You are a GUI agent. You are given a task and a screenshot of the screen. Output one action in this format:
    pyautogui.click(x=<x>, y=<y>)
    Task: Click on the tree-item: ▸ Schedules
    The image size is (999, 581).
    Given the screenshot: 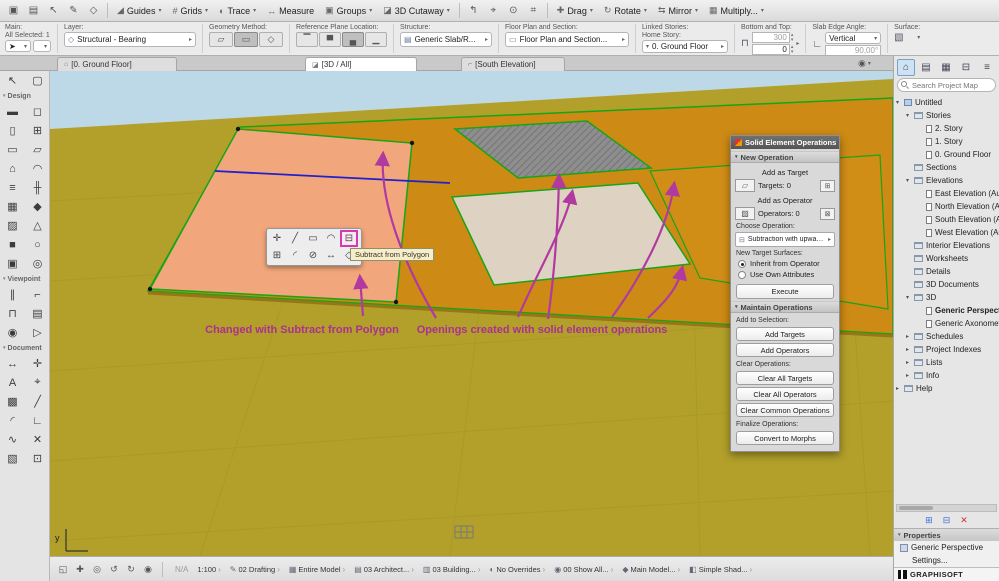 What is the action you would take?
    pyautogui.click(x=946, y=336)
    